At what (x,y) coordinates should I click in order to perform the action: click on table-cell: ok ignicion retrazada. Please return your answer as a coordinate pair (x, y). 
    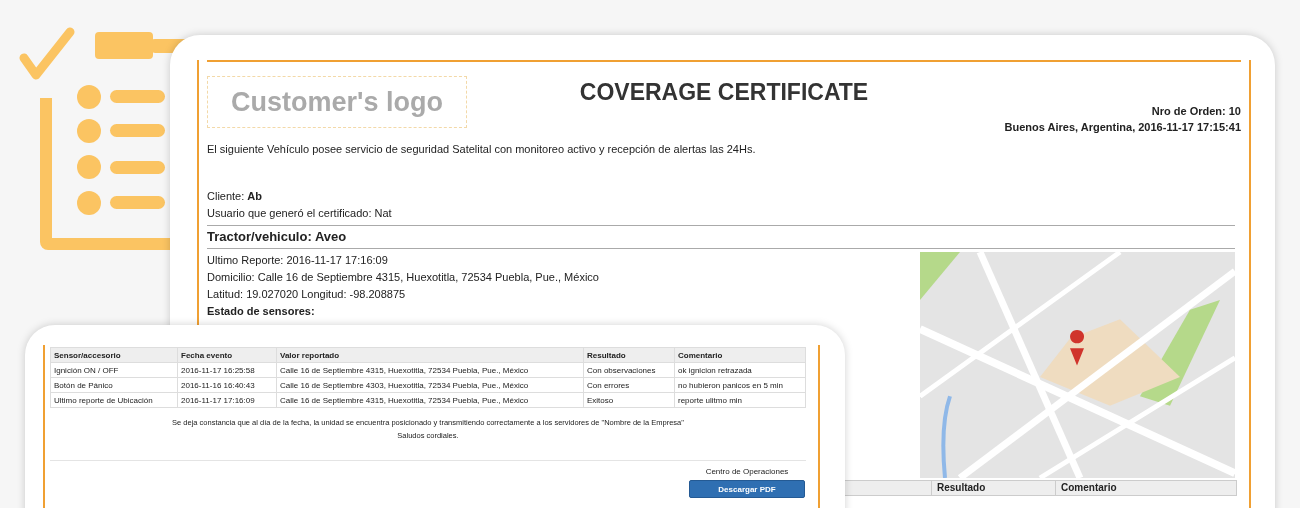
    Looking at the image, I should click on (740, 370).